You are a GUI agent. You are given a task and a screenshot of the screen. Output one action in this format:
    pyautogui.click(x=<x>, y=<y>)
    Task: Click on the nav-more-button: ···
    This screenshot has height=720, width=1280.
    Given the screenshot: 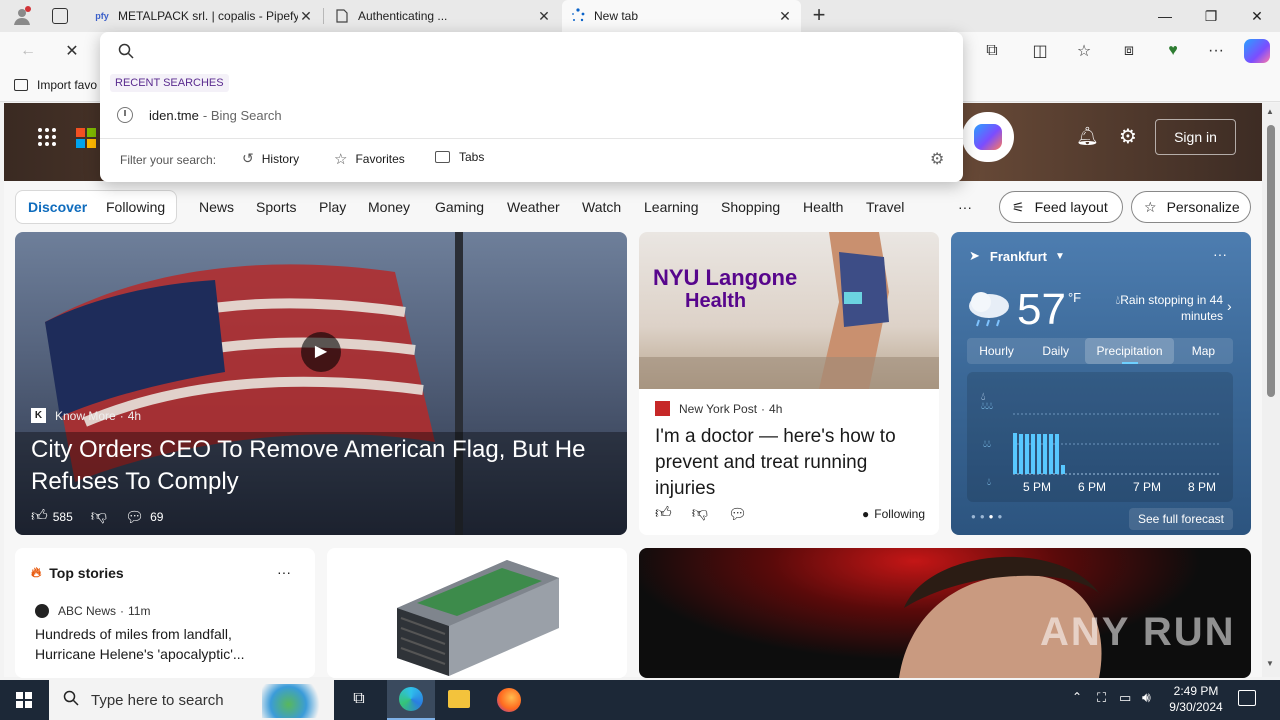 What is the action you would take?
    pyautogui.click(x=965, y=207)
    